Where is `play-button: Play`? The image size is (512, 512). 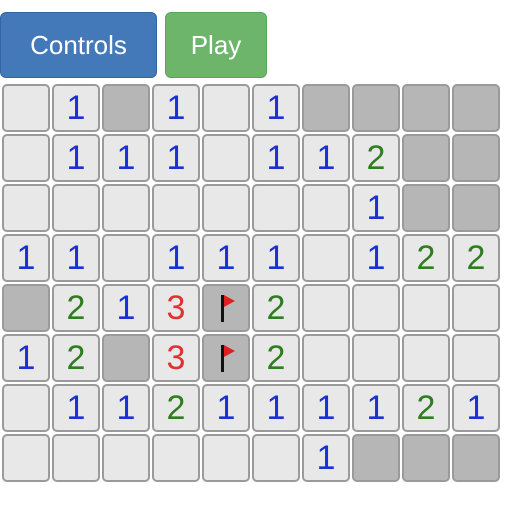 play-button: Play is located at coordinates (216, 45).